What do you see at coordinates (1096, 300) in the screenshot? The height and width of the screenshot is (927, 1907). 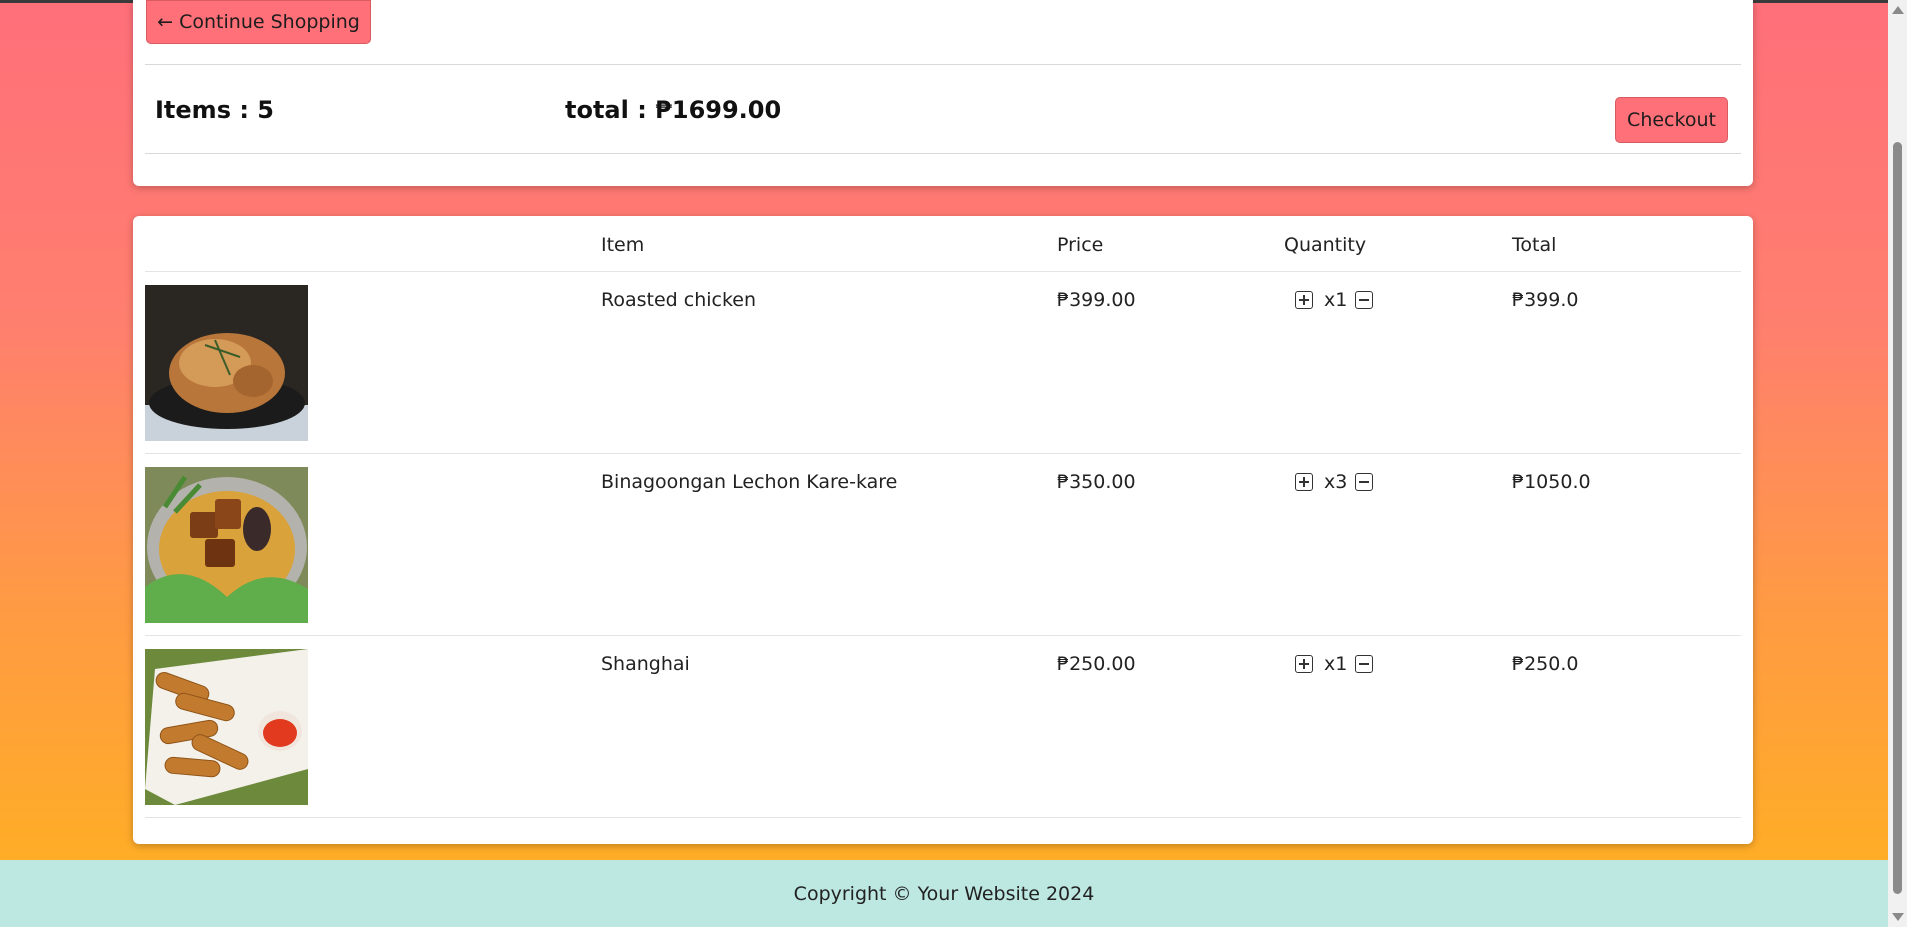 I see `item-price: ₱399.00` at bounding box center [1096, 300].